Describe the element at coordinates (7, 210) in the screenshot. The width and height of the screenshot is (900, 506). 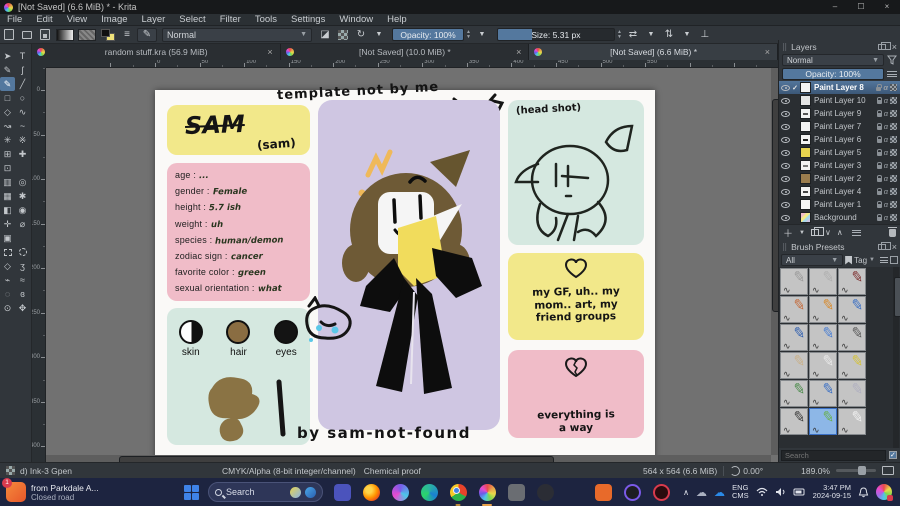
I see `fill-tool: ◧` at that location.